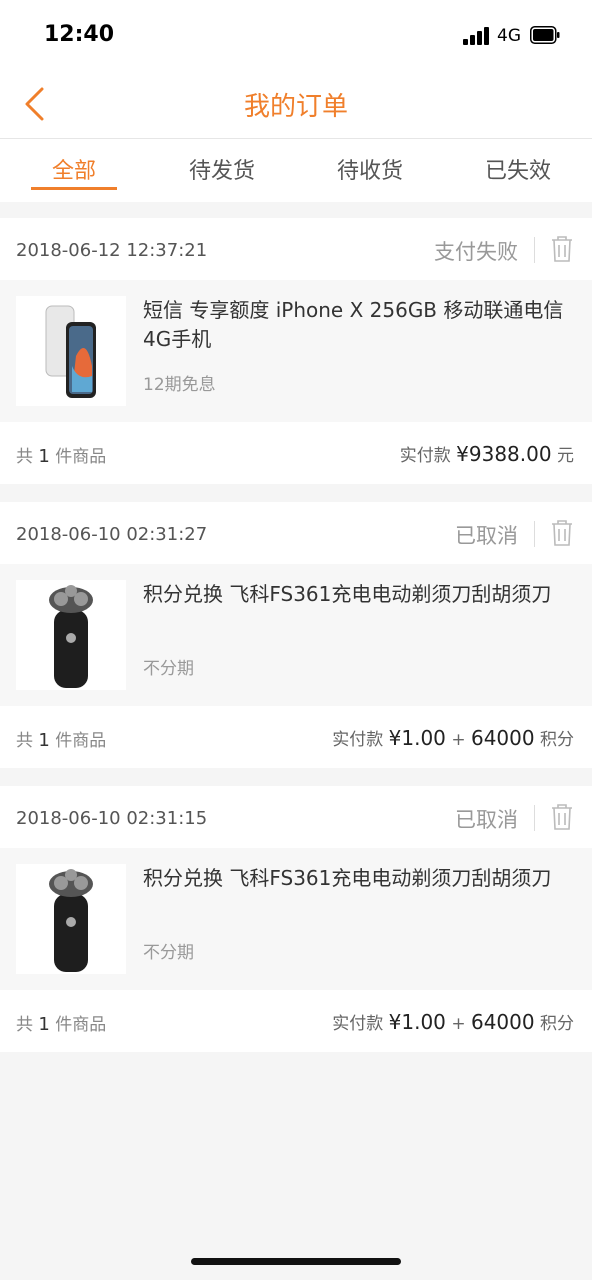 The width and height of the screenshot is (592, 1280). Describe the element at coordinates (509, 36) in the screenshot. I see `network-type: 4G` at that location.